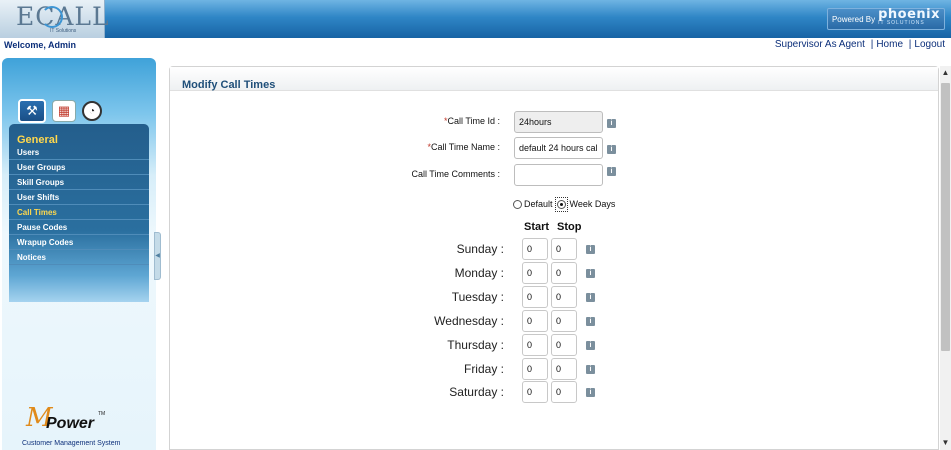 Image resolution: width=951 pixels, height=450 pixels. I want to click on sidebar-item-skill-groups: Skill Groups, so click(79, 182).